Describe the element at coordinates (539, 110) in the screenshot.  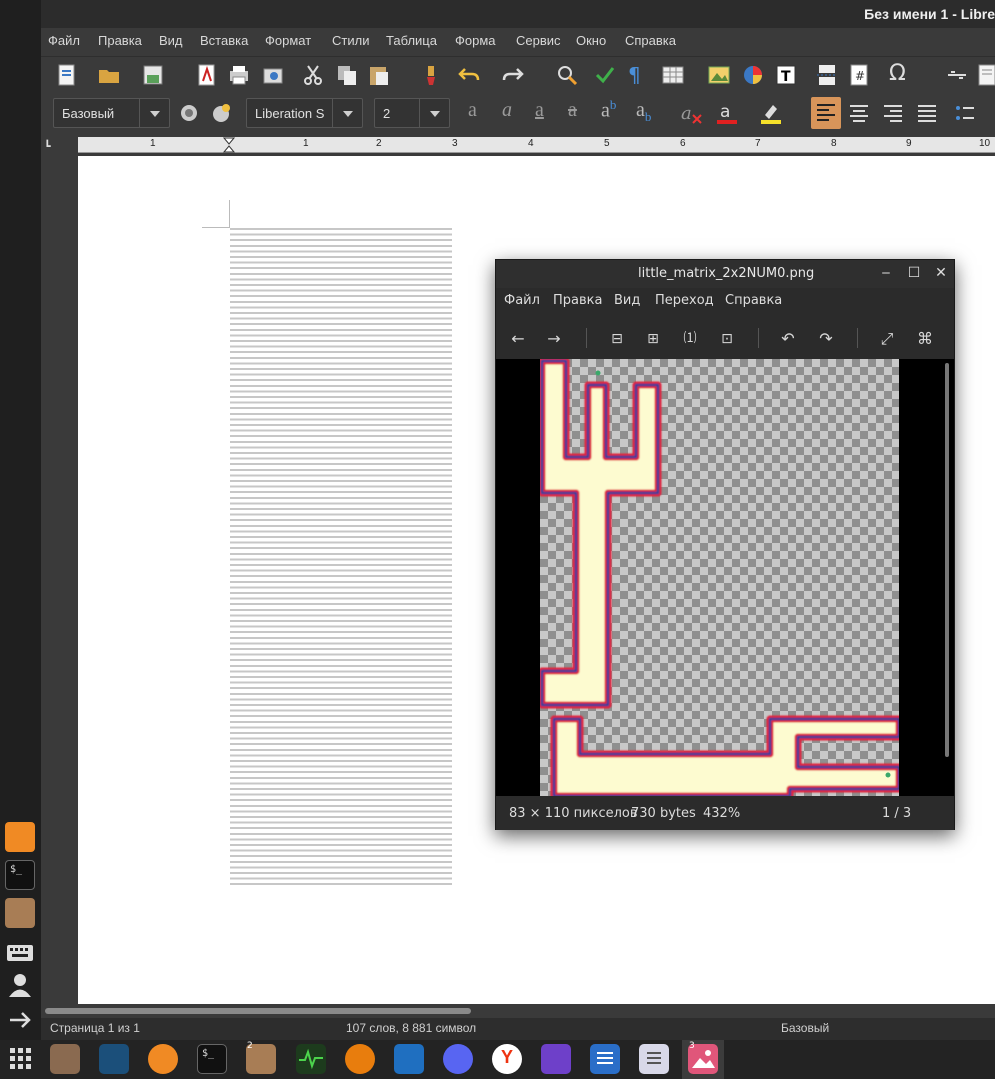
I see `underline-icon: a` at that location.